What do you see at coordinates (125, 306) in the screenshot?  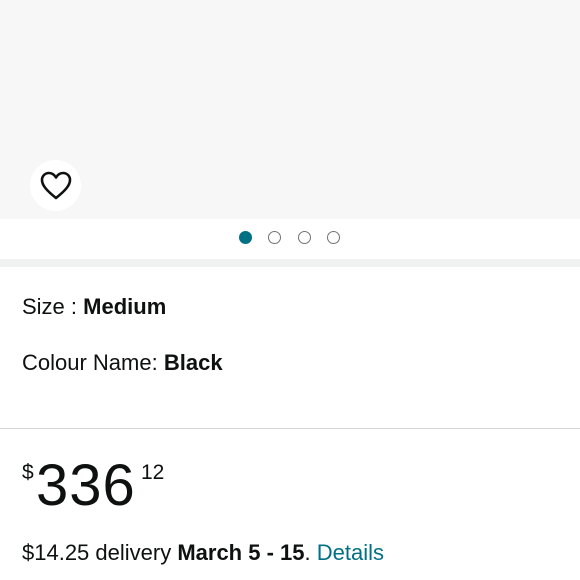 I see `size-value: Medium` at bounding box center [125, 306].